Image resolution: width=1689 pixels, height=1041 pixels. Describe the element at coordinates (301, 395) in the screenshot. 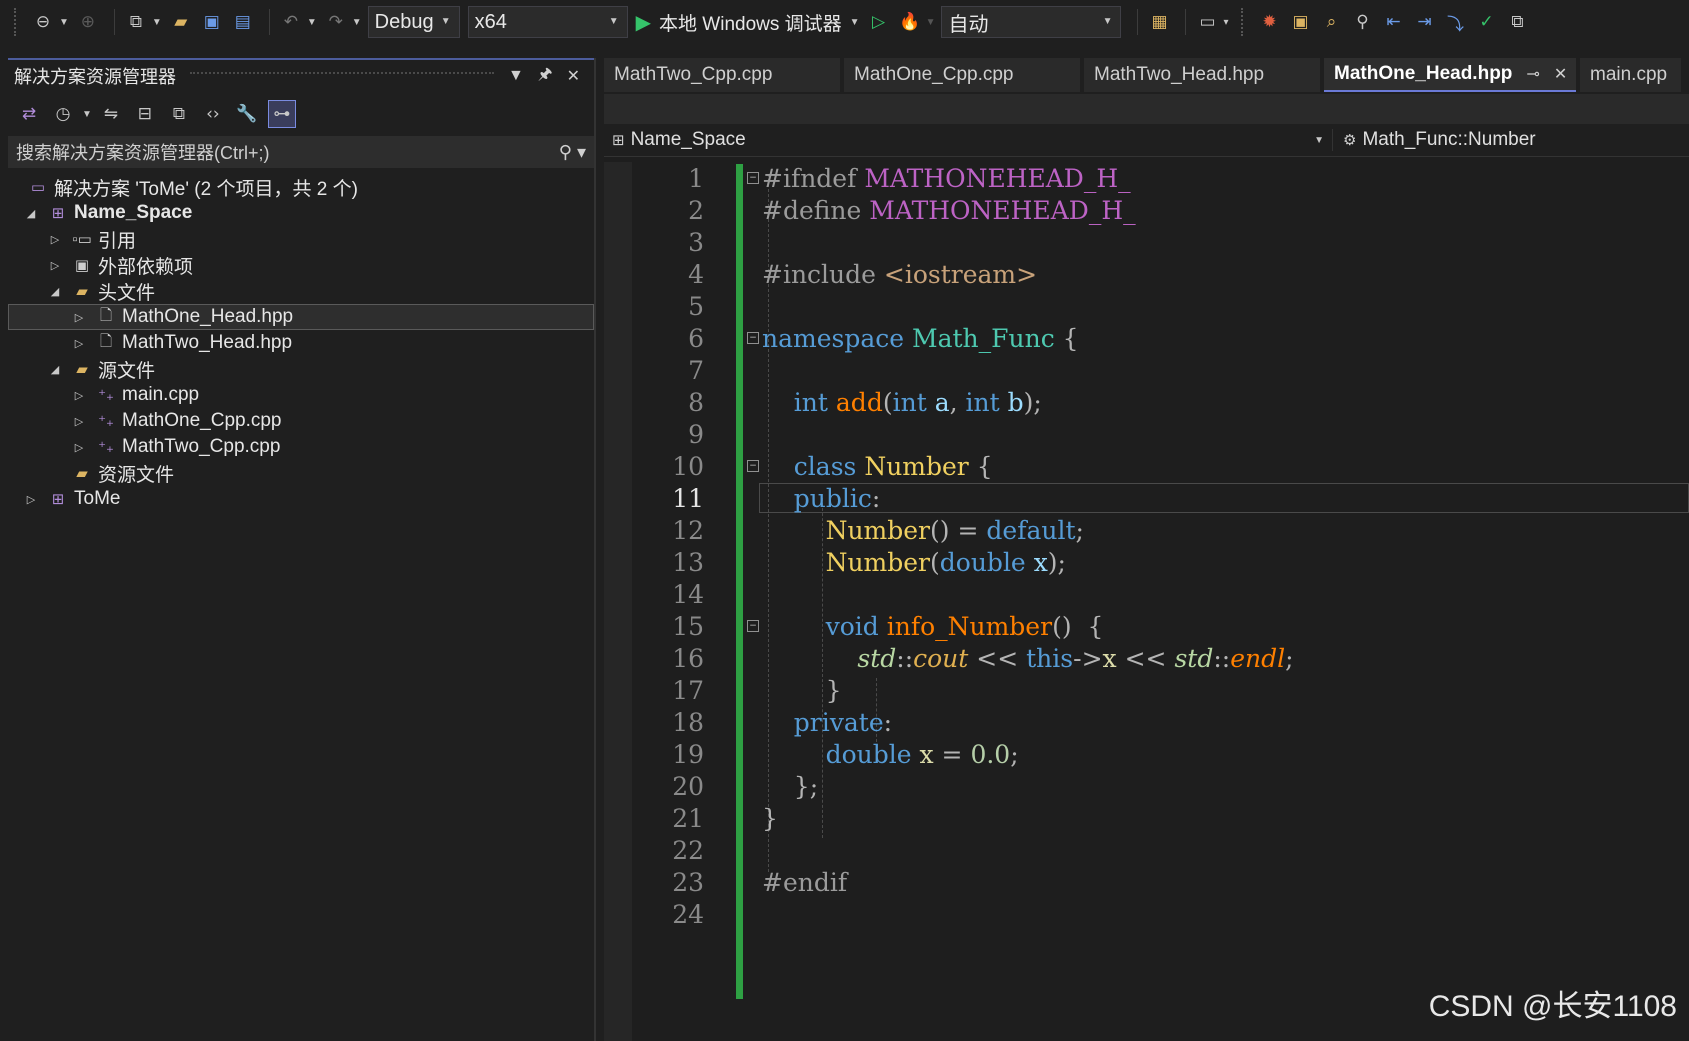

I see `tree-item-main-cpp: ▷ ⁺₊ main.cpp` at that location.